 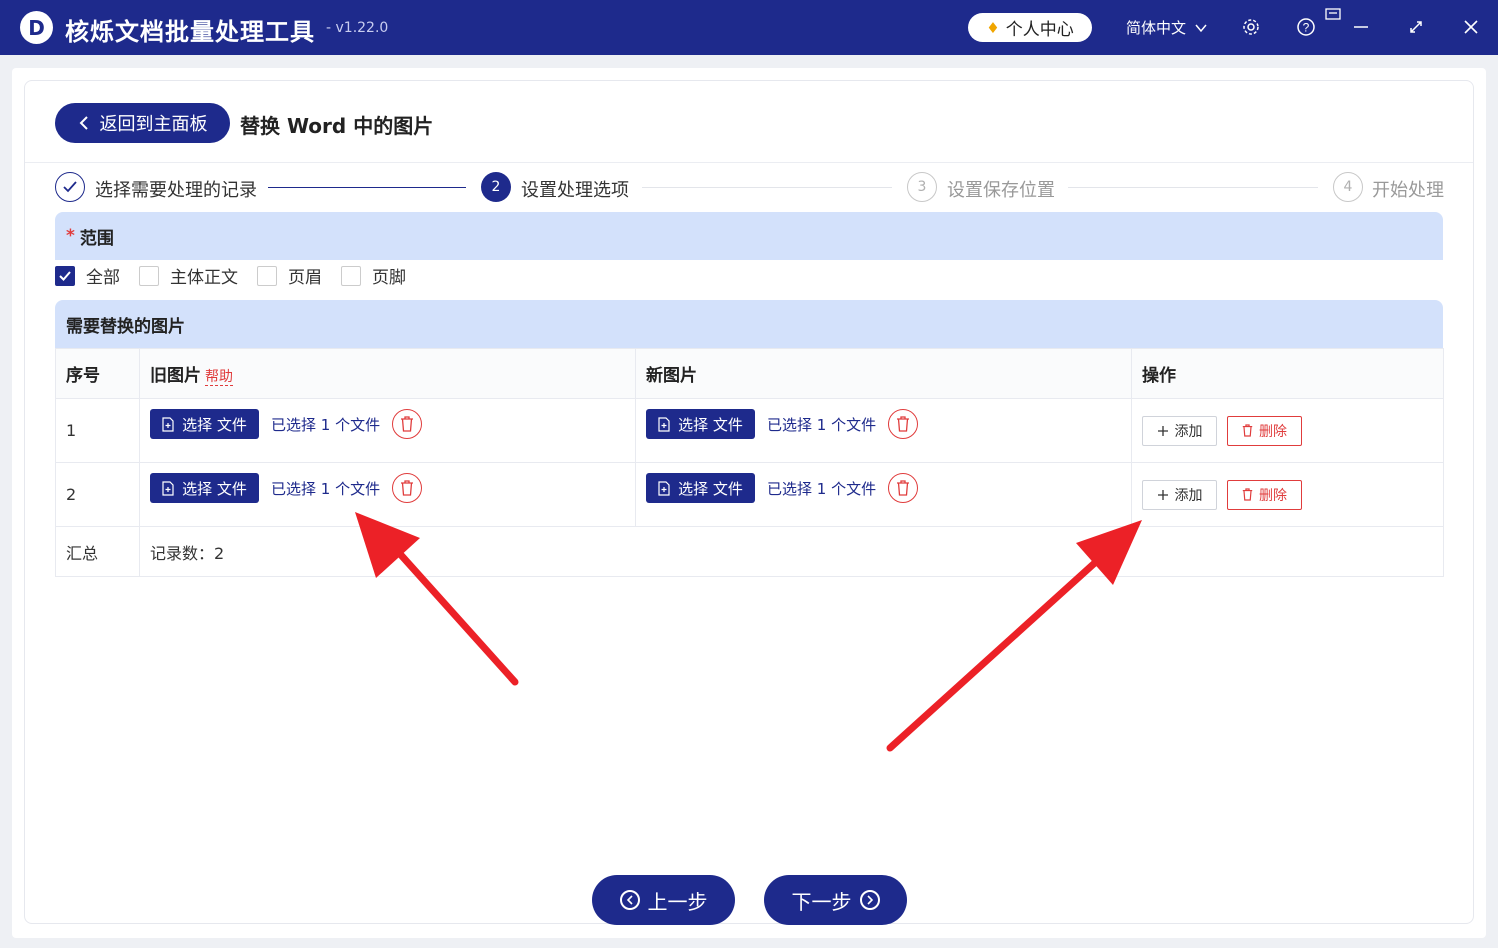 I want to click on col-header-old-label: 旧图片, so click(x=175, y=376).